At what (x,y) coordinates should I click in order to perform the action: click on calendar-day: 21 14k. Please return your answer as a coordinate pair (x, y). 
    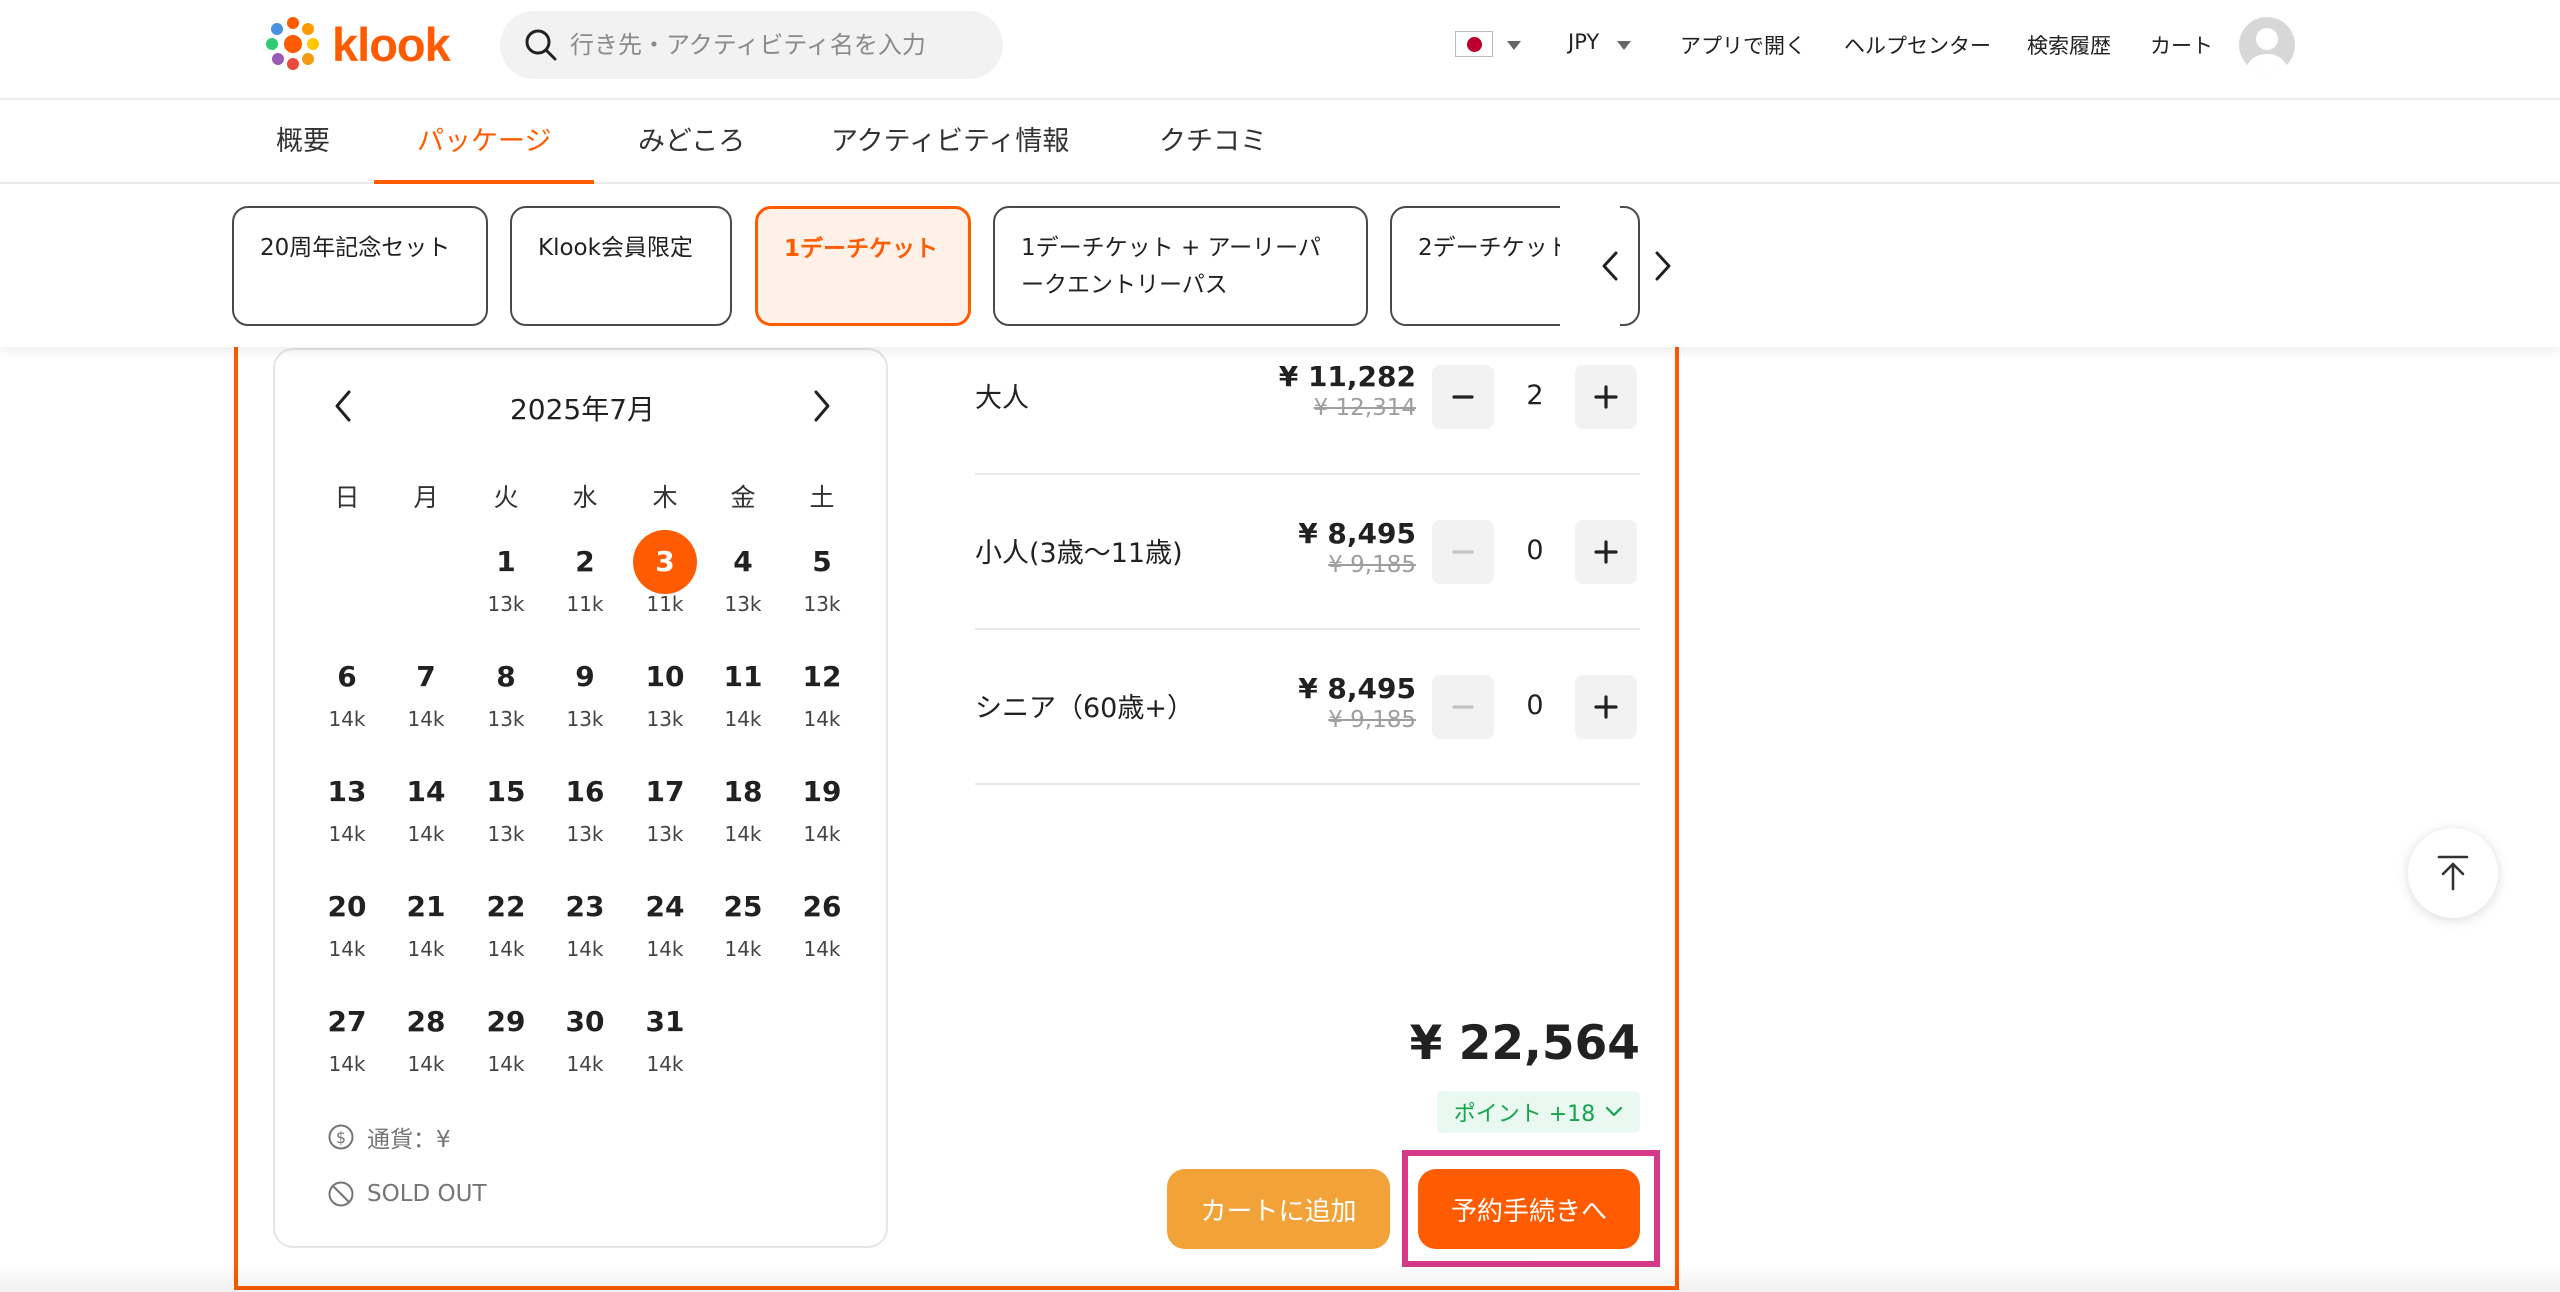
    Looking at the image, I should click on (426, 925).